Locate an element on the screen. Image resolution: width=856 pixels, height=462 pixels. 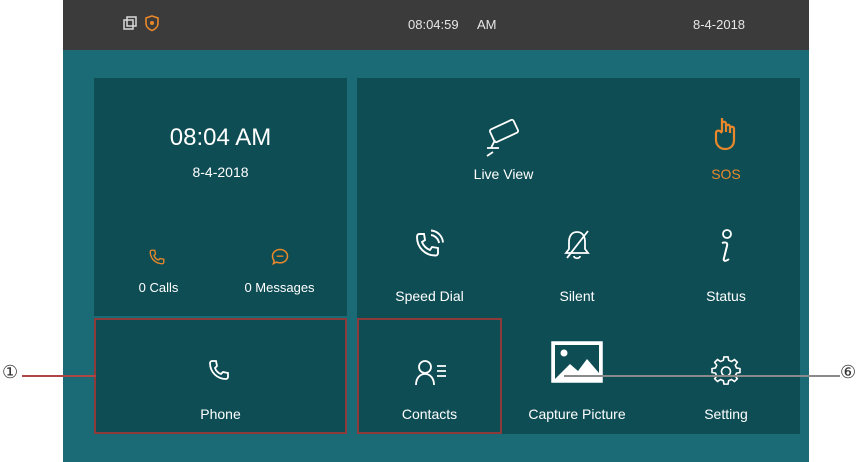
status-date: 8-4-2018 is located at coordinates (719, 24).